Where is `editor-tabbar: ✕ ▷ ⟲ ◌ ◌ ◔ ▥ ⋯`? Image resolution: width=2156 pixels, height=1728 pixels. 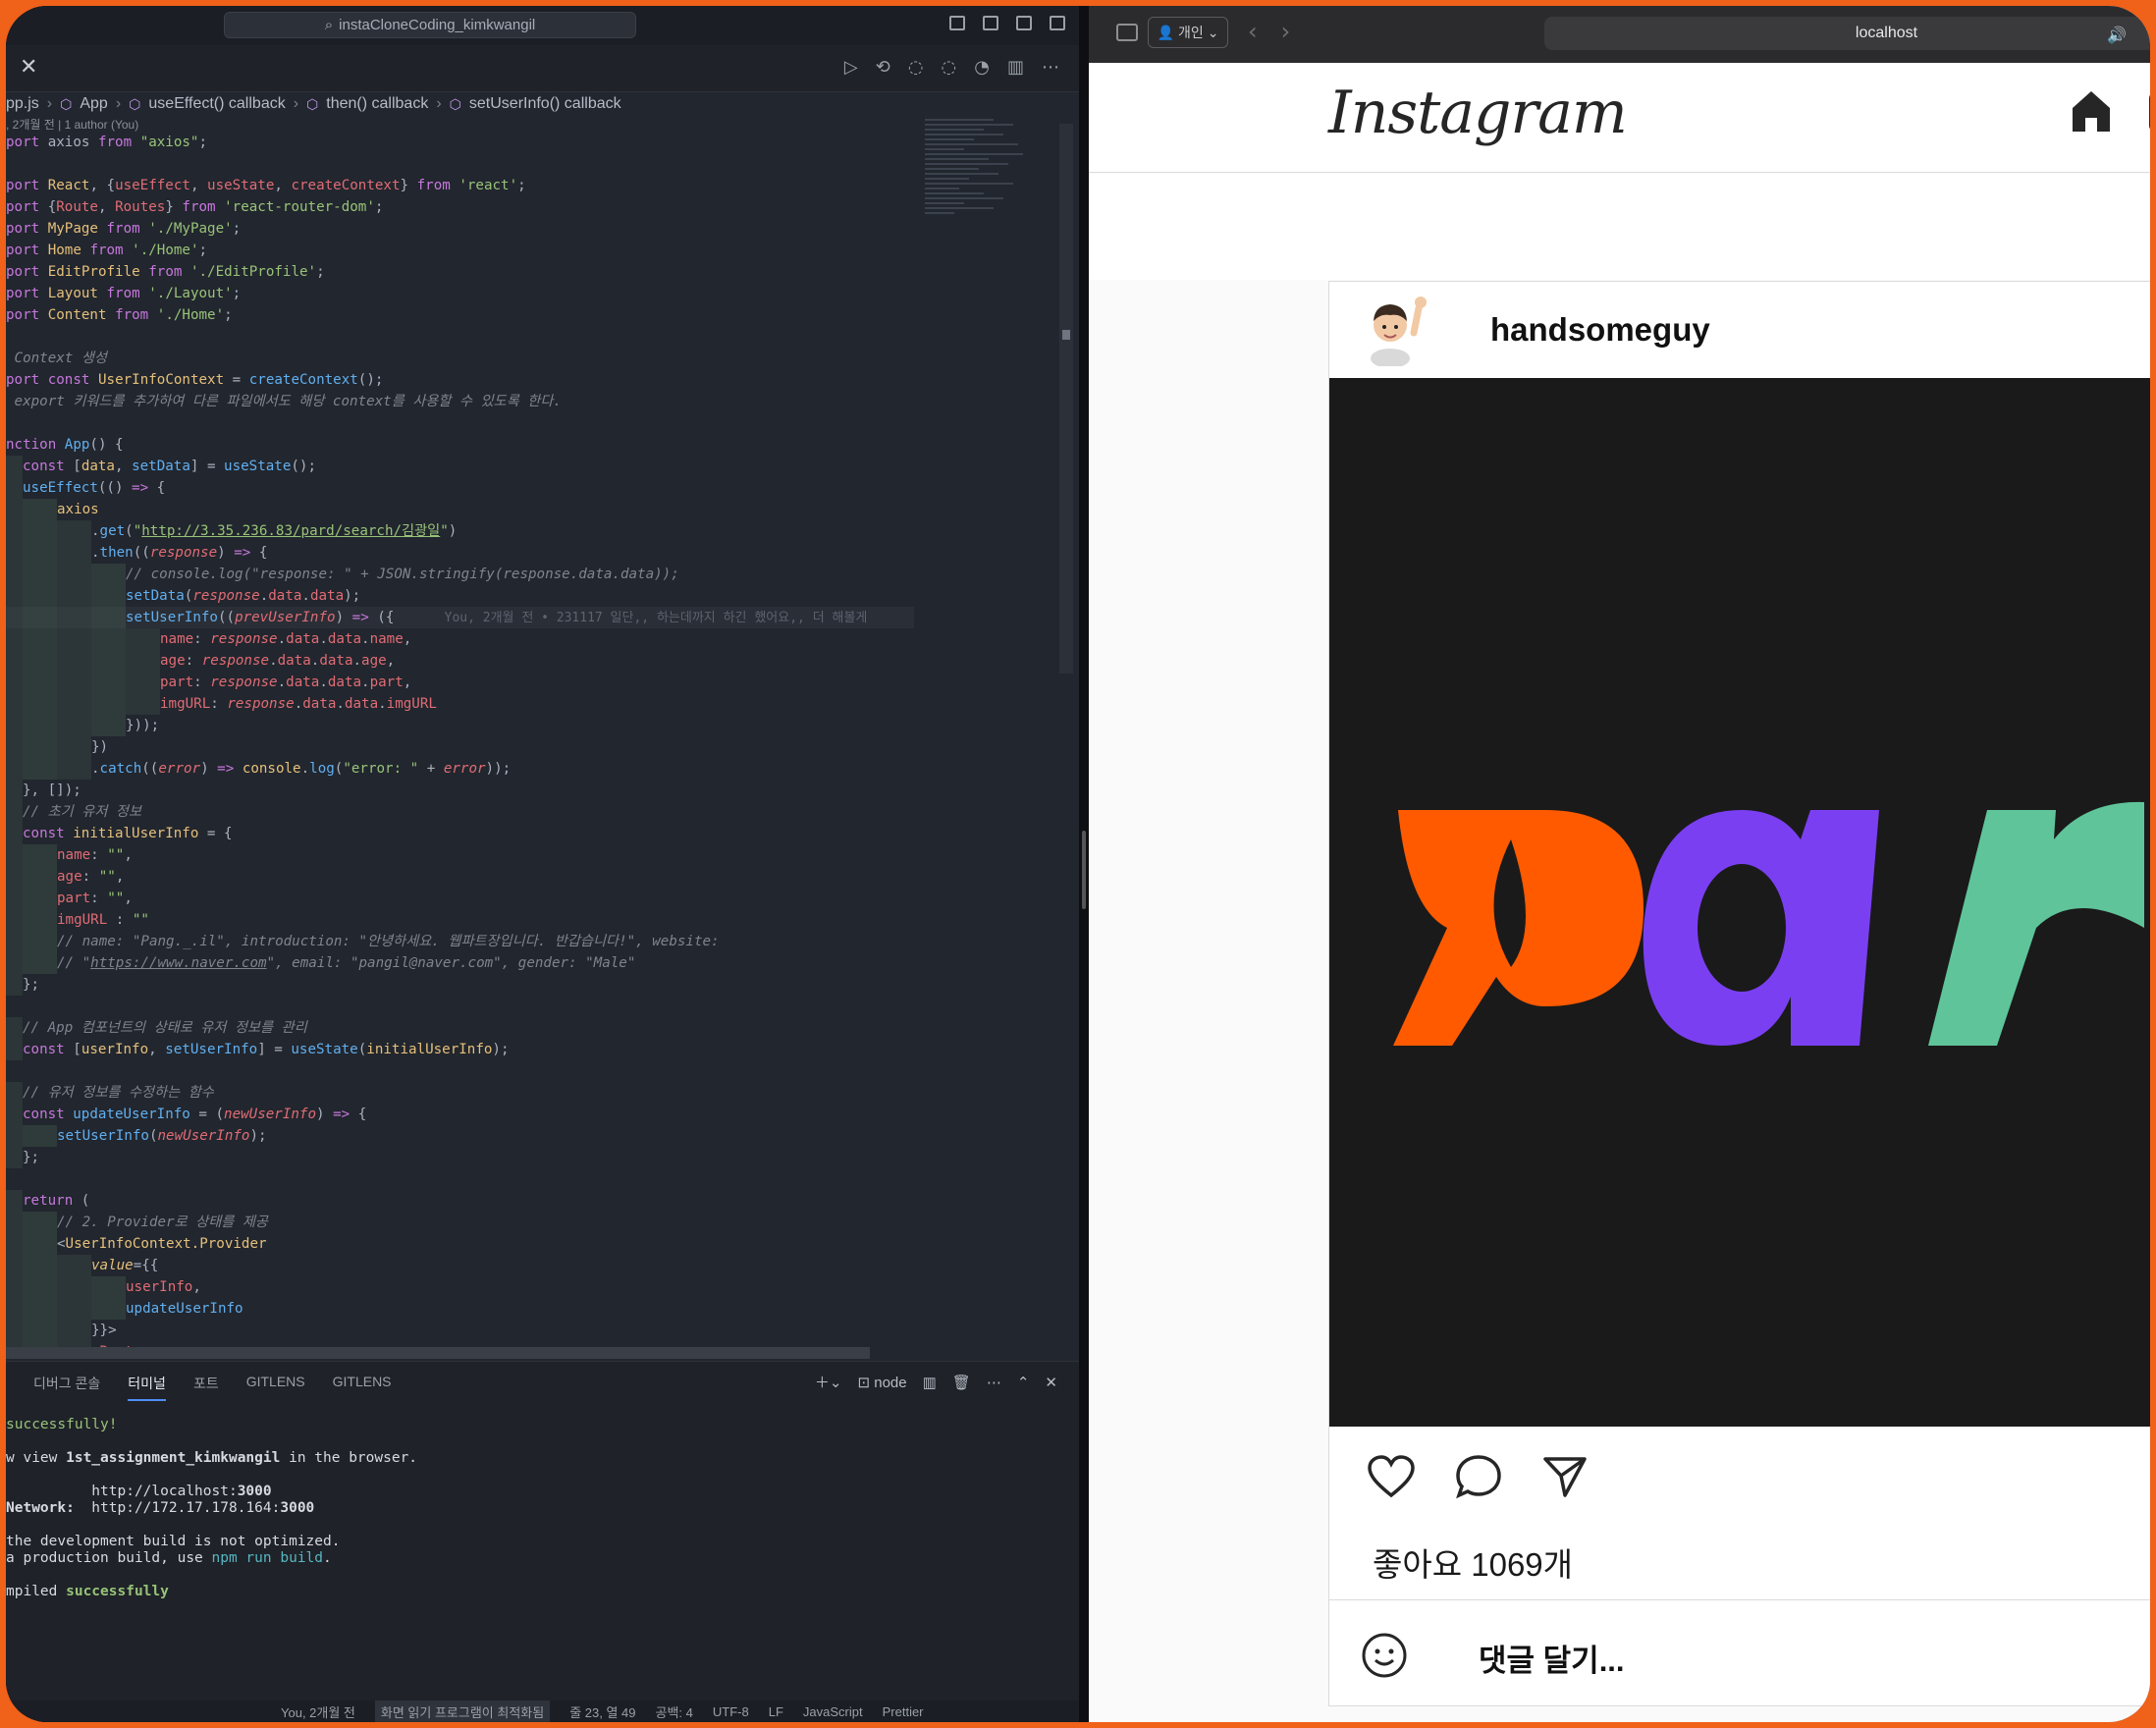 editor-tabbar: ✕ ▷ ⟲ ◌ ◌ ◔ ▥ ⋯ is located at coordinates (542, 68).